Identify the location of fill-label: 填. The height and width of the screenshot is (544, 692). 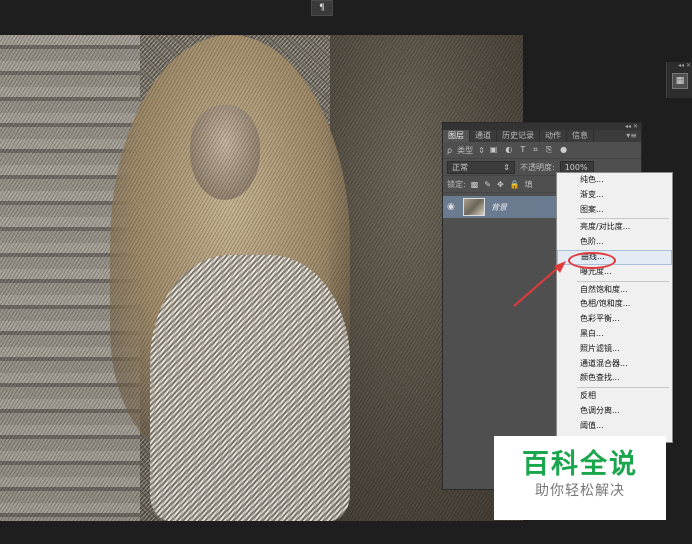
(528, 184).